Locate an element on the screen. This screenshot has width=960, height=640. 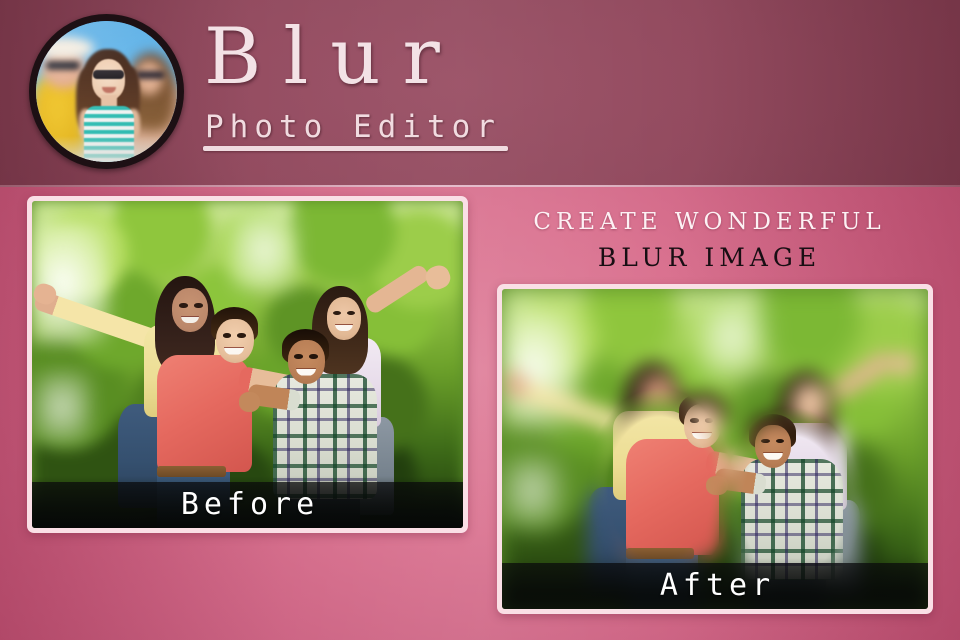
logo-bottom-fade is located at coordinates (106, 149).